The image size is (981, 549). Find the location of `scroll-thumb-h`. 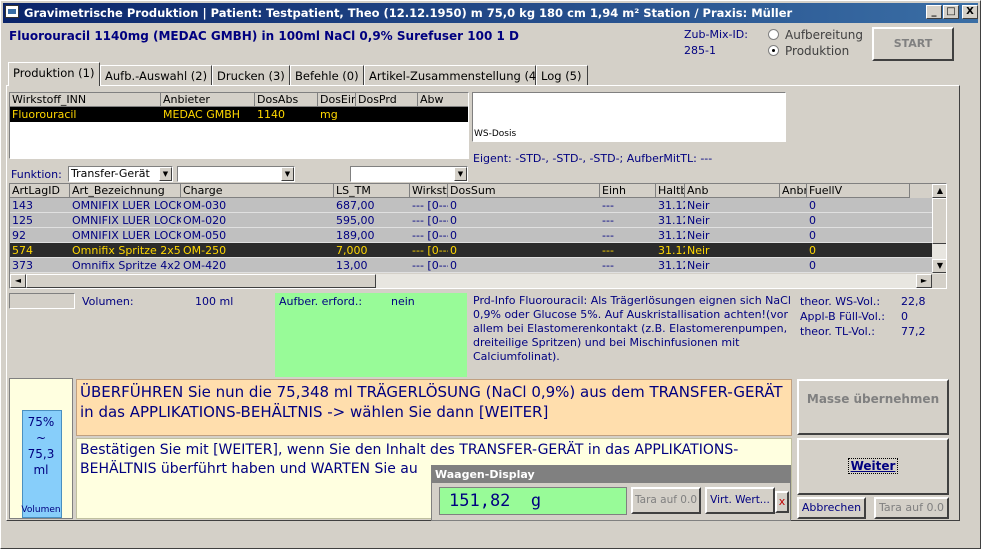

scroll-thumb-h is located at coordinates (201, 281).